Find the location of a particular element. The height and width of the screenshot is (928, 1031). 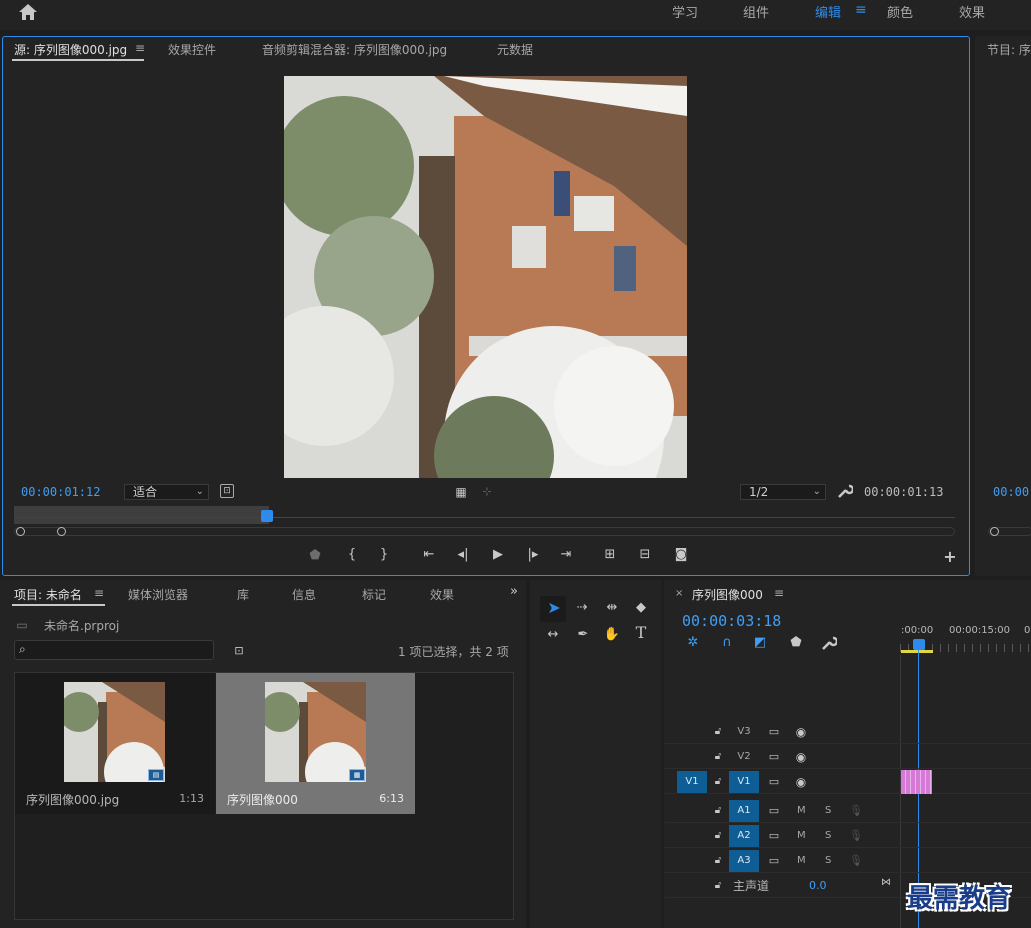

timeline-playhead-head is located at coordinates (919, 644).